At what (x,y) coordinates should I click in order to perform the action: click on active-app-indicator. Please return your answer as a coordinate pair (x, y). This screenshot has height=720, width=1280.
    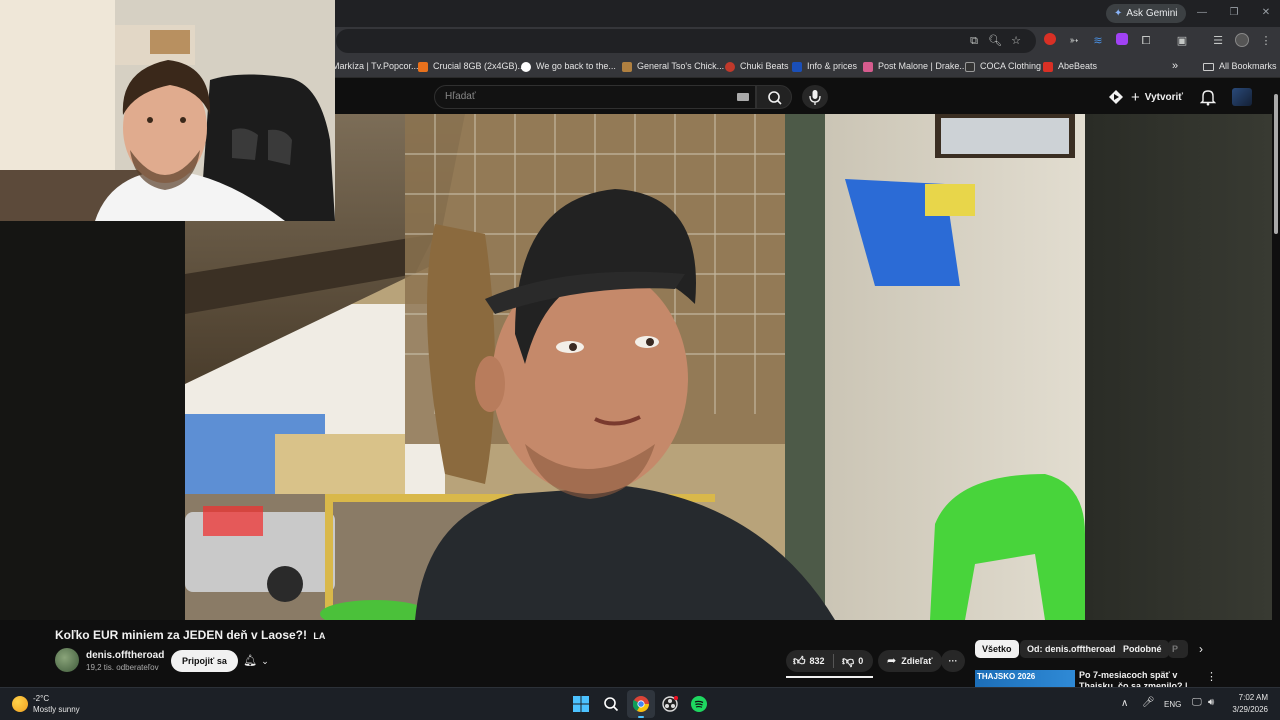
    Looking at the image, I should click on (641, 717).